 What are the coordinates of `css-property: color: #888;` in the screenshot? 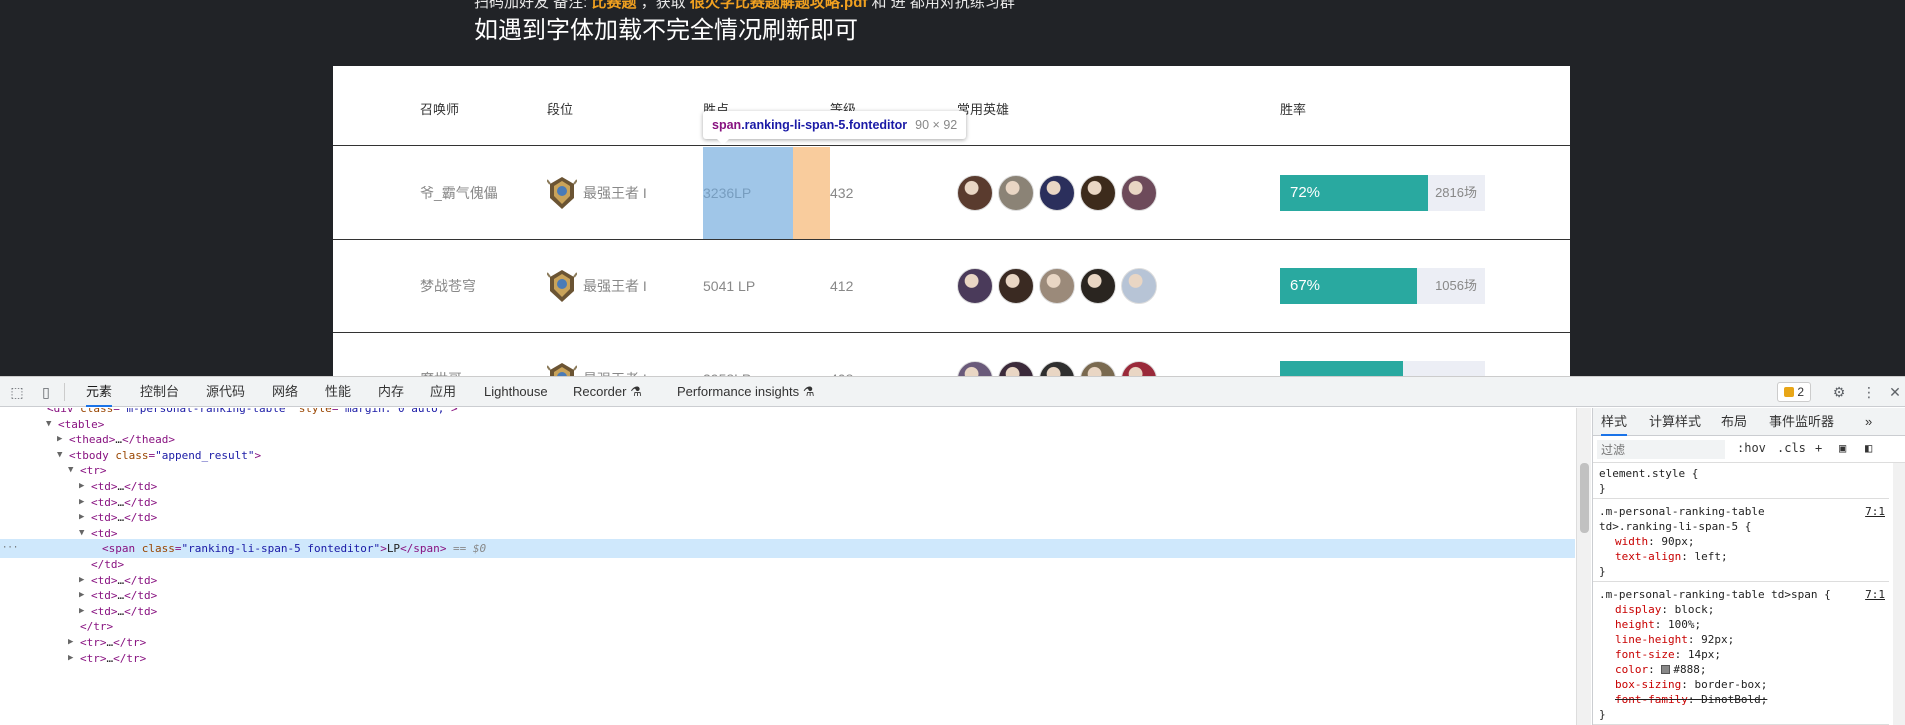 It's located at (1741, 669).